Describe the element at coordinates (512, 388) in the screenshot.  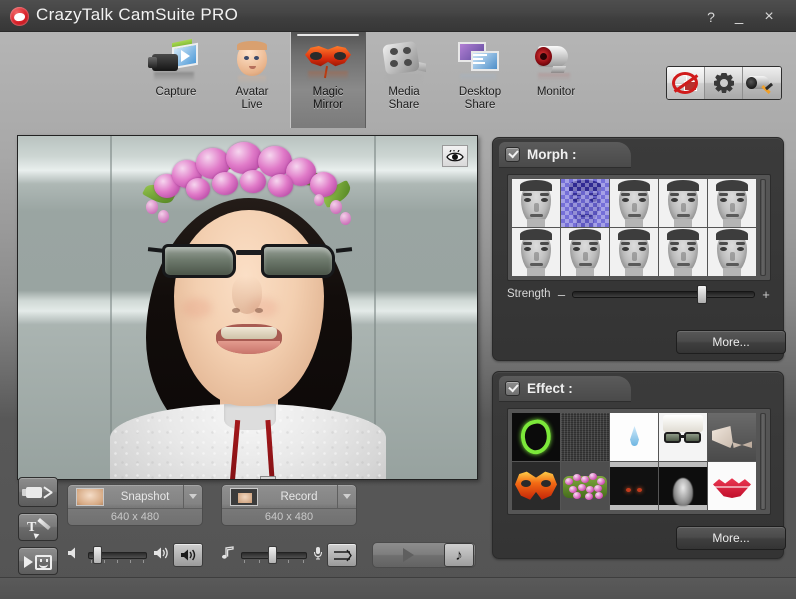
I see `effect-enable-checkbox` at that location.